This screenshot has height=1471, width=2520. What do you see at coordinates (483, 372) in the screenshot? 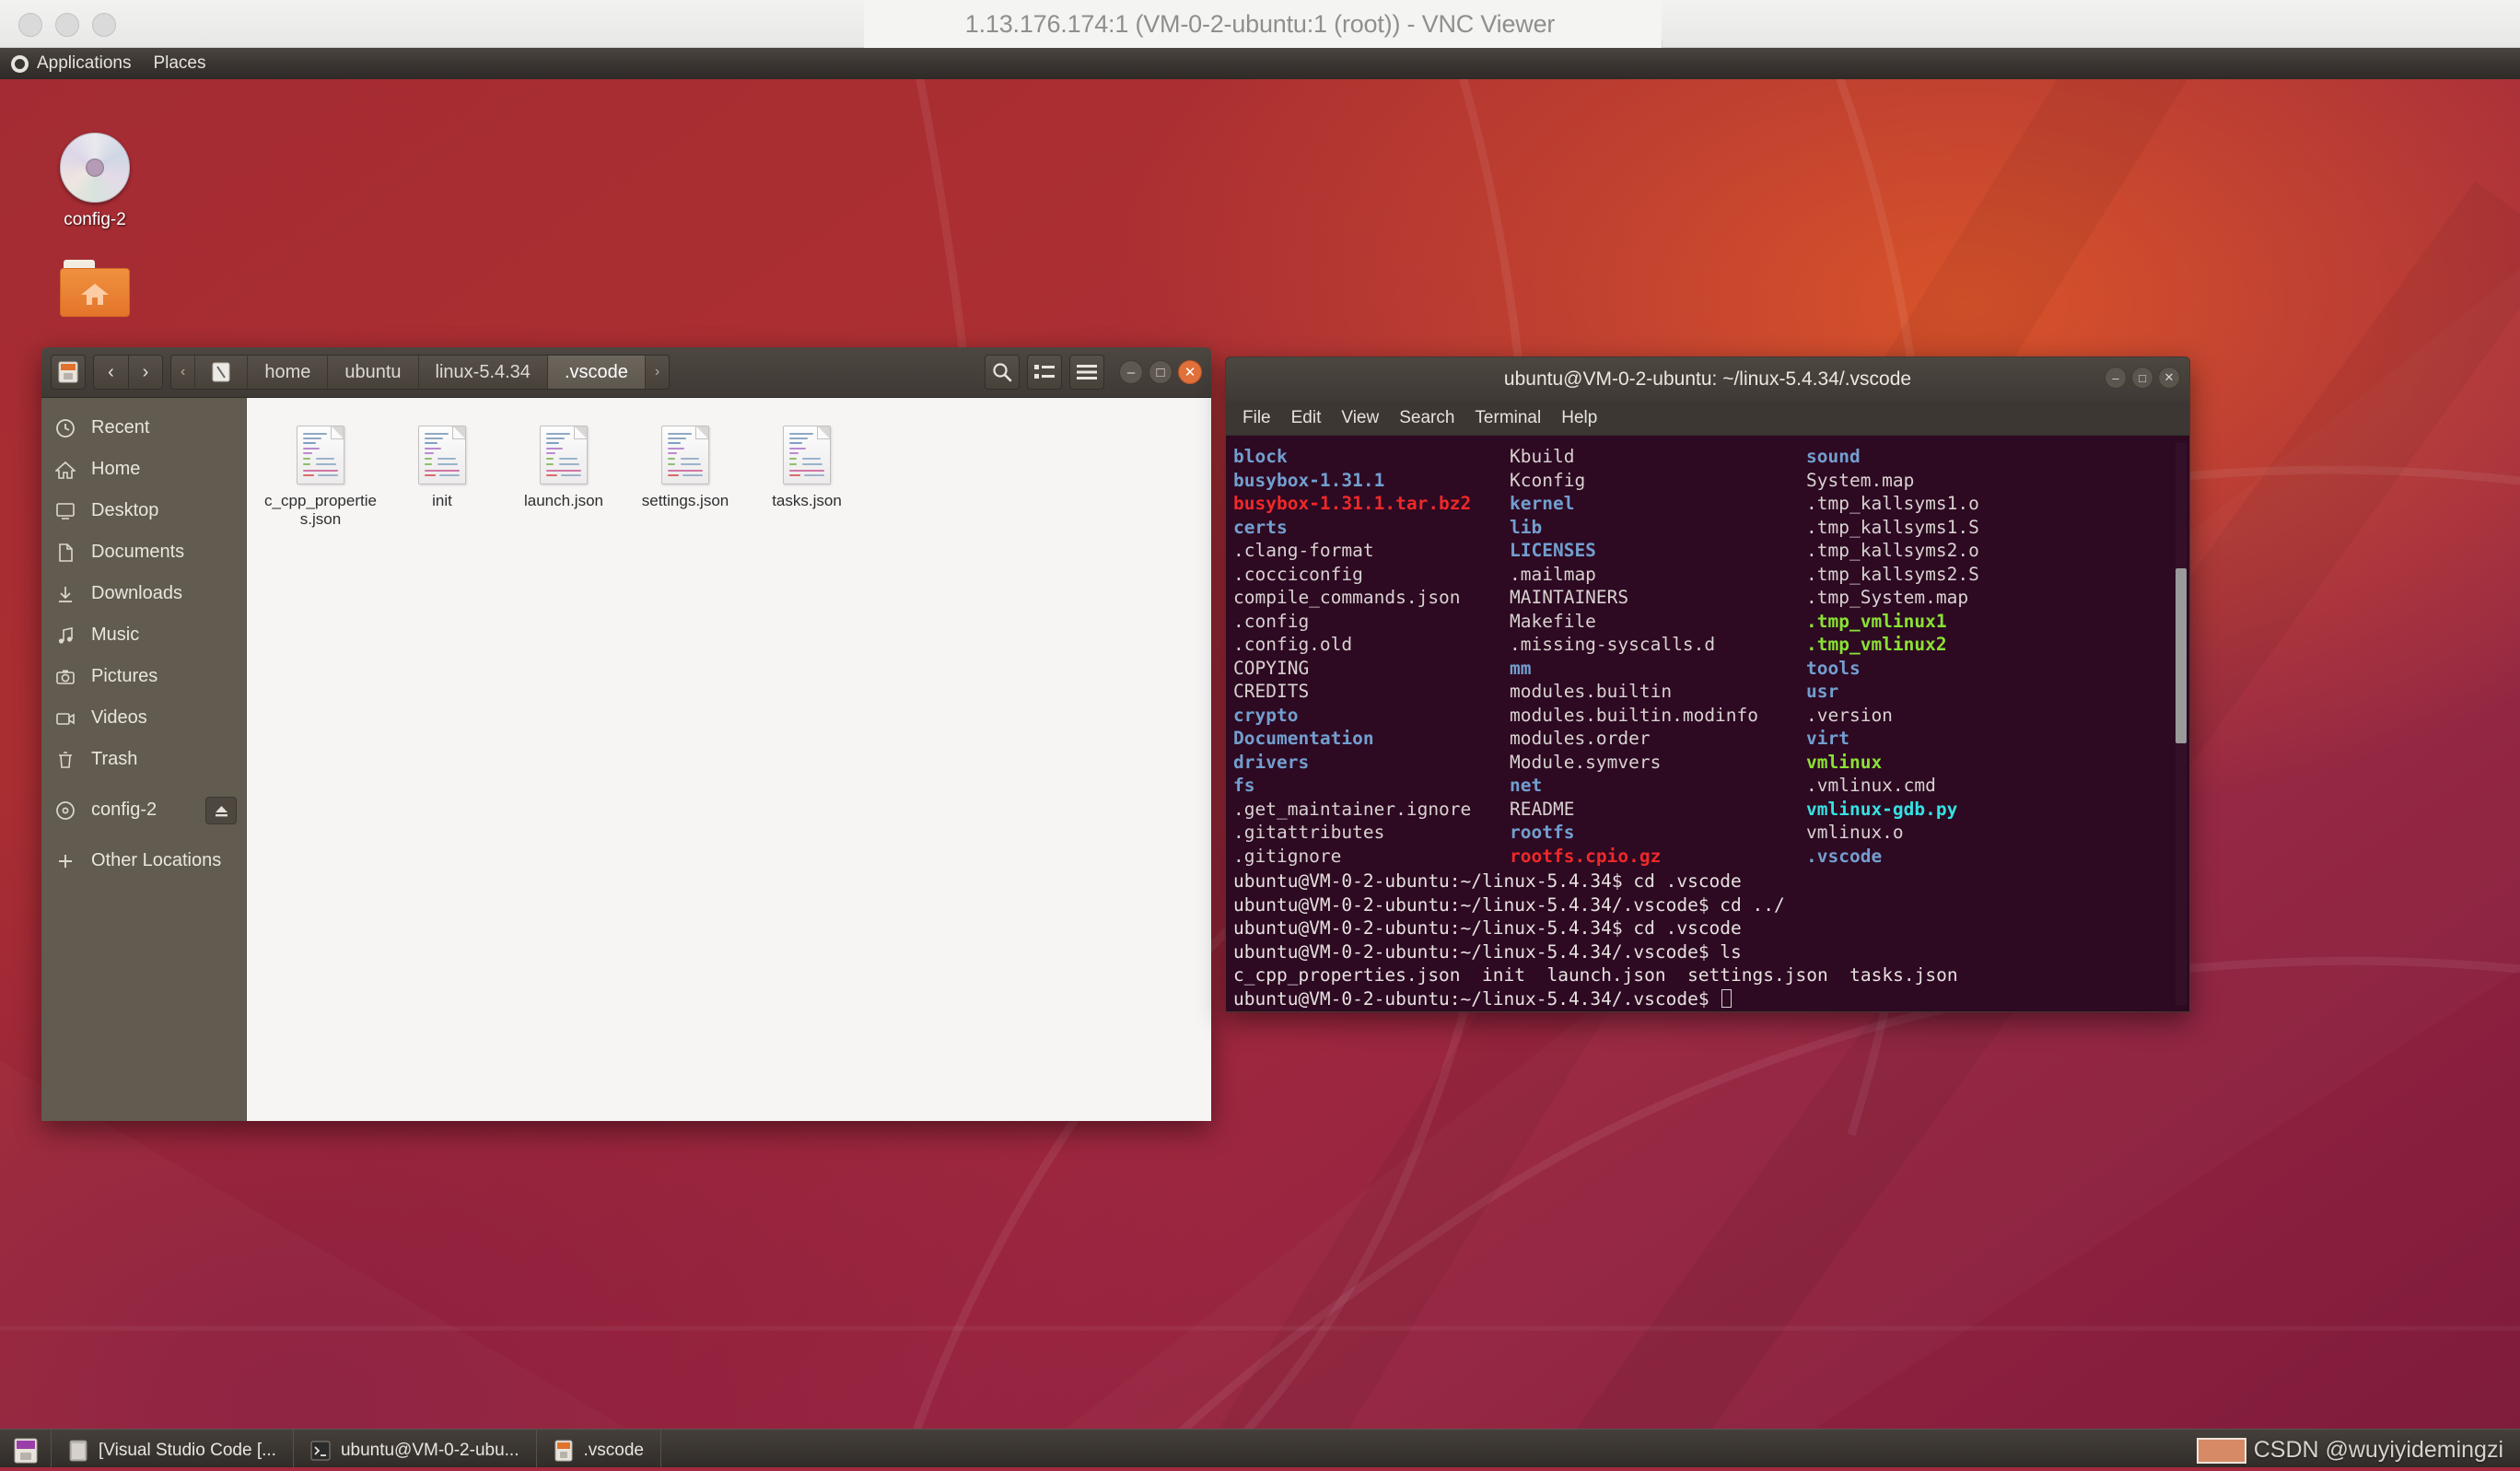
I see `breadcrumb-item-linux-5-4-34: linux-5.4.34` at bounding box center [483, 372].